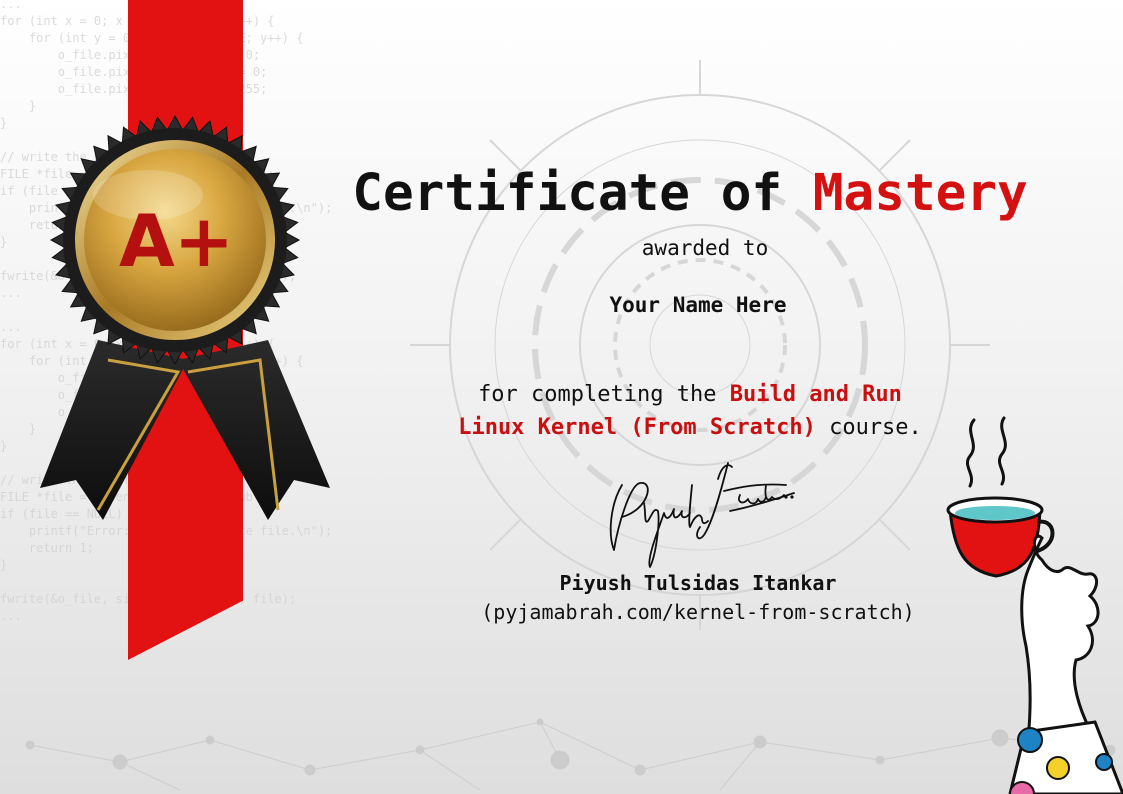 The image size is (1123, 794). I want to click on completion-line-2: Linux Kernel (From Scratch) course., so click(690, 427).